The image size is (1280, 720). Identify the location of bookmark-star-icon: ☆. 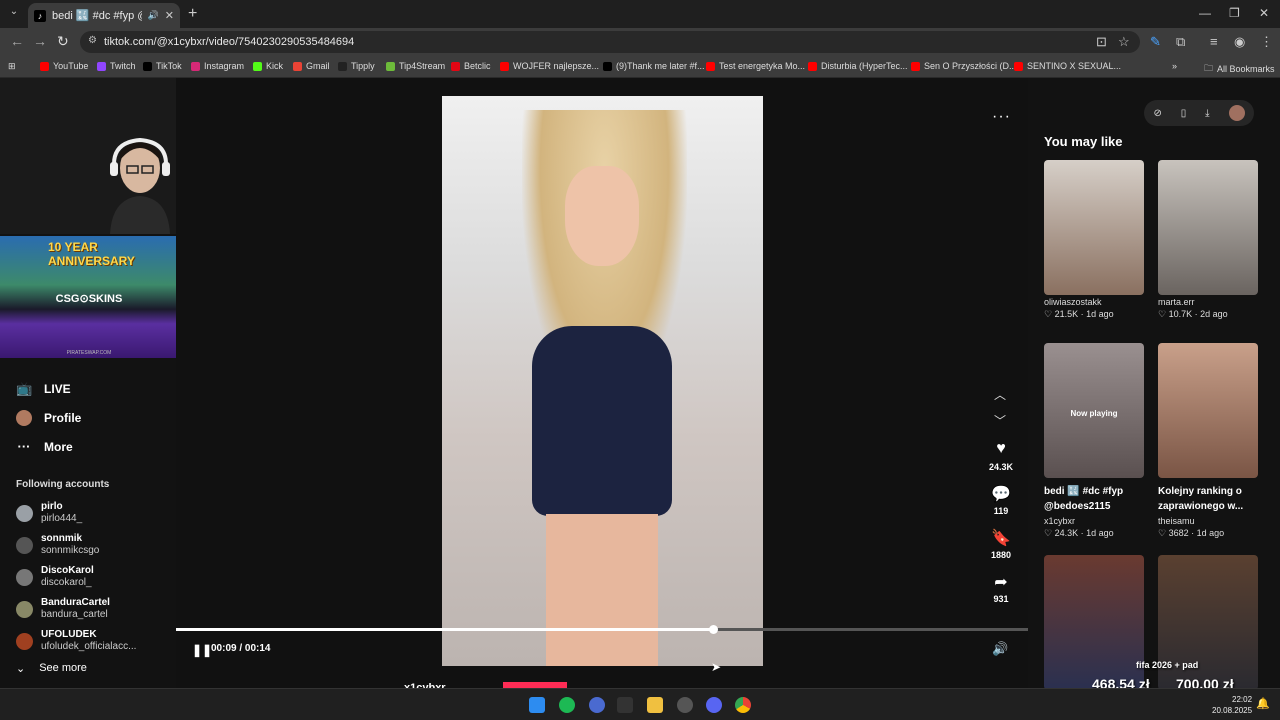
(1124, 42).